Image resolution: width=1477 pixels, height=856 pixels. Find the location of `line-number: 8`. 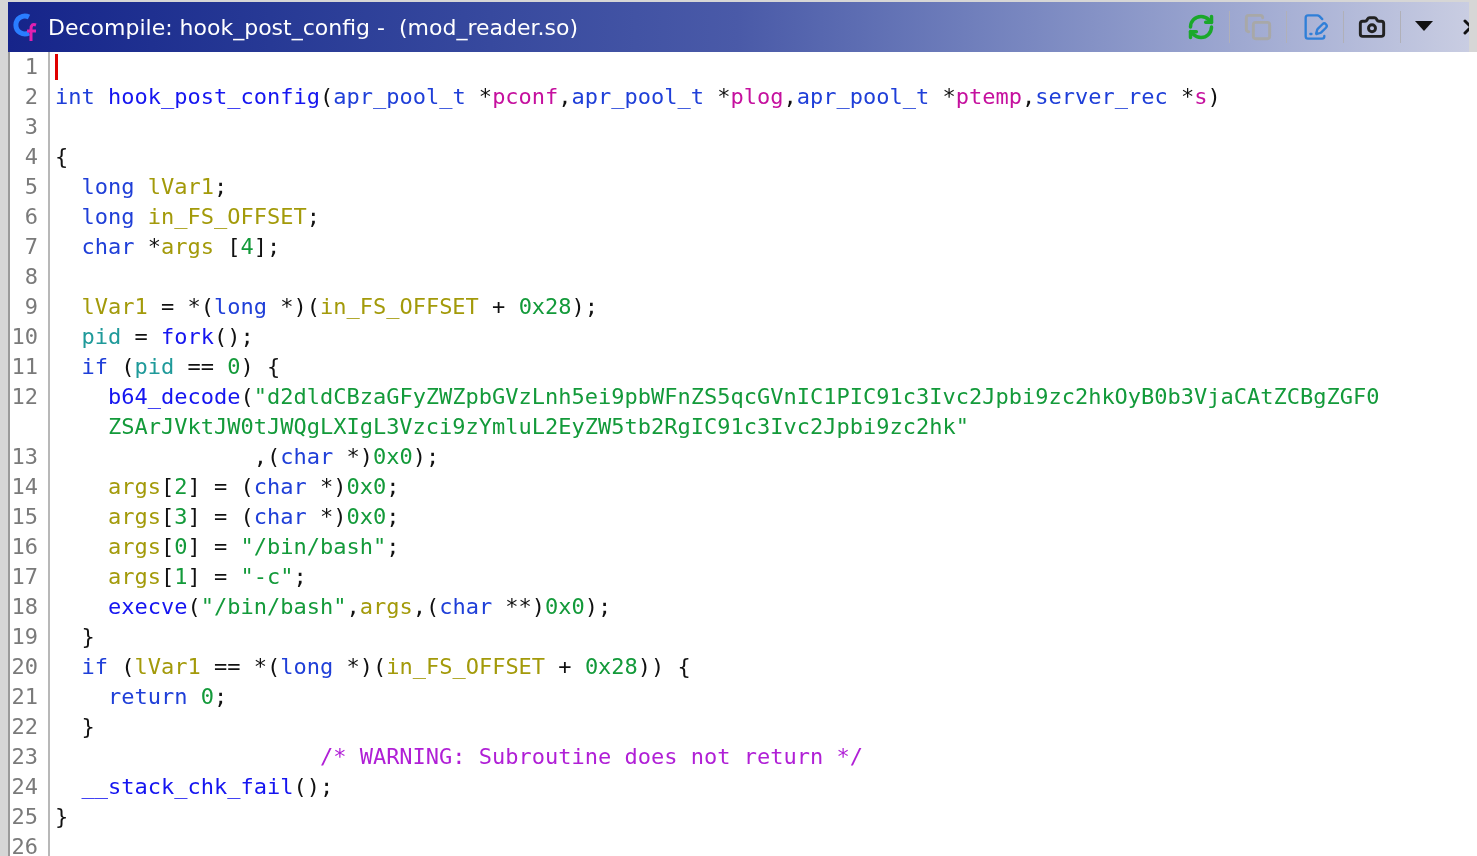

line-number: 8 is located at coordinates (31, 276).